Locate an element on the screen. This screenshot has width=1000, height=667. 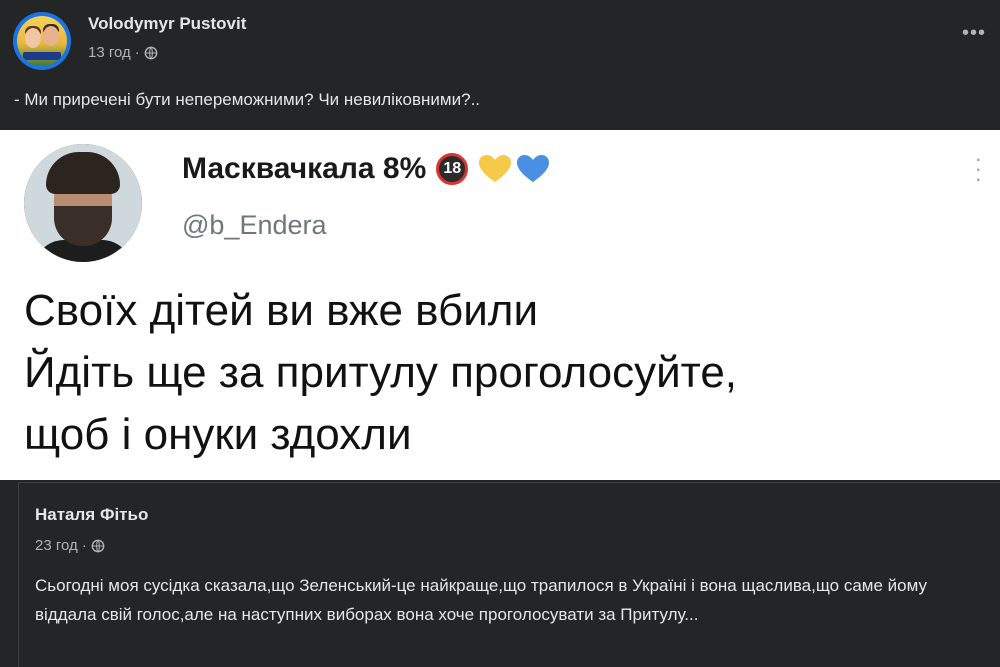
post-meta: 13 год · is located at coordinates (123, 52).